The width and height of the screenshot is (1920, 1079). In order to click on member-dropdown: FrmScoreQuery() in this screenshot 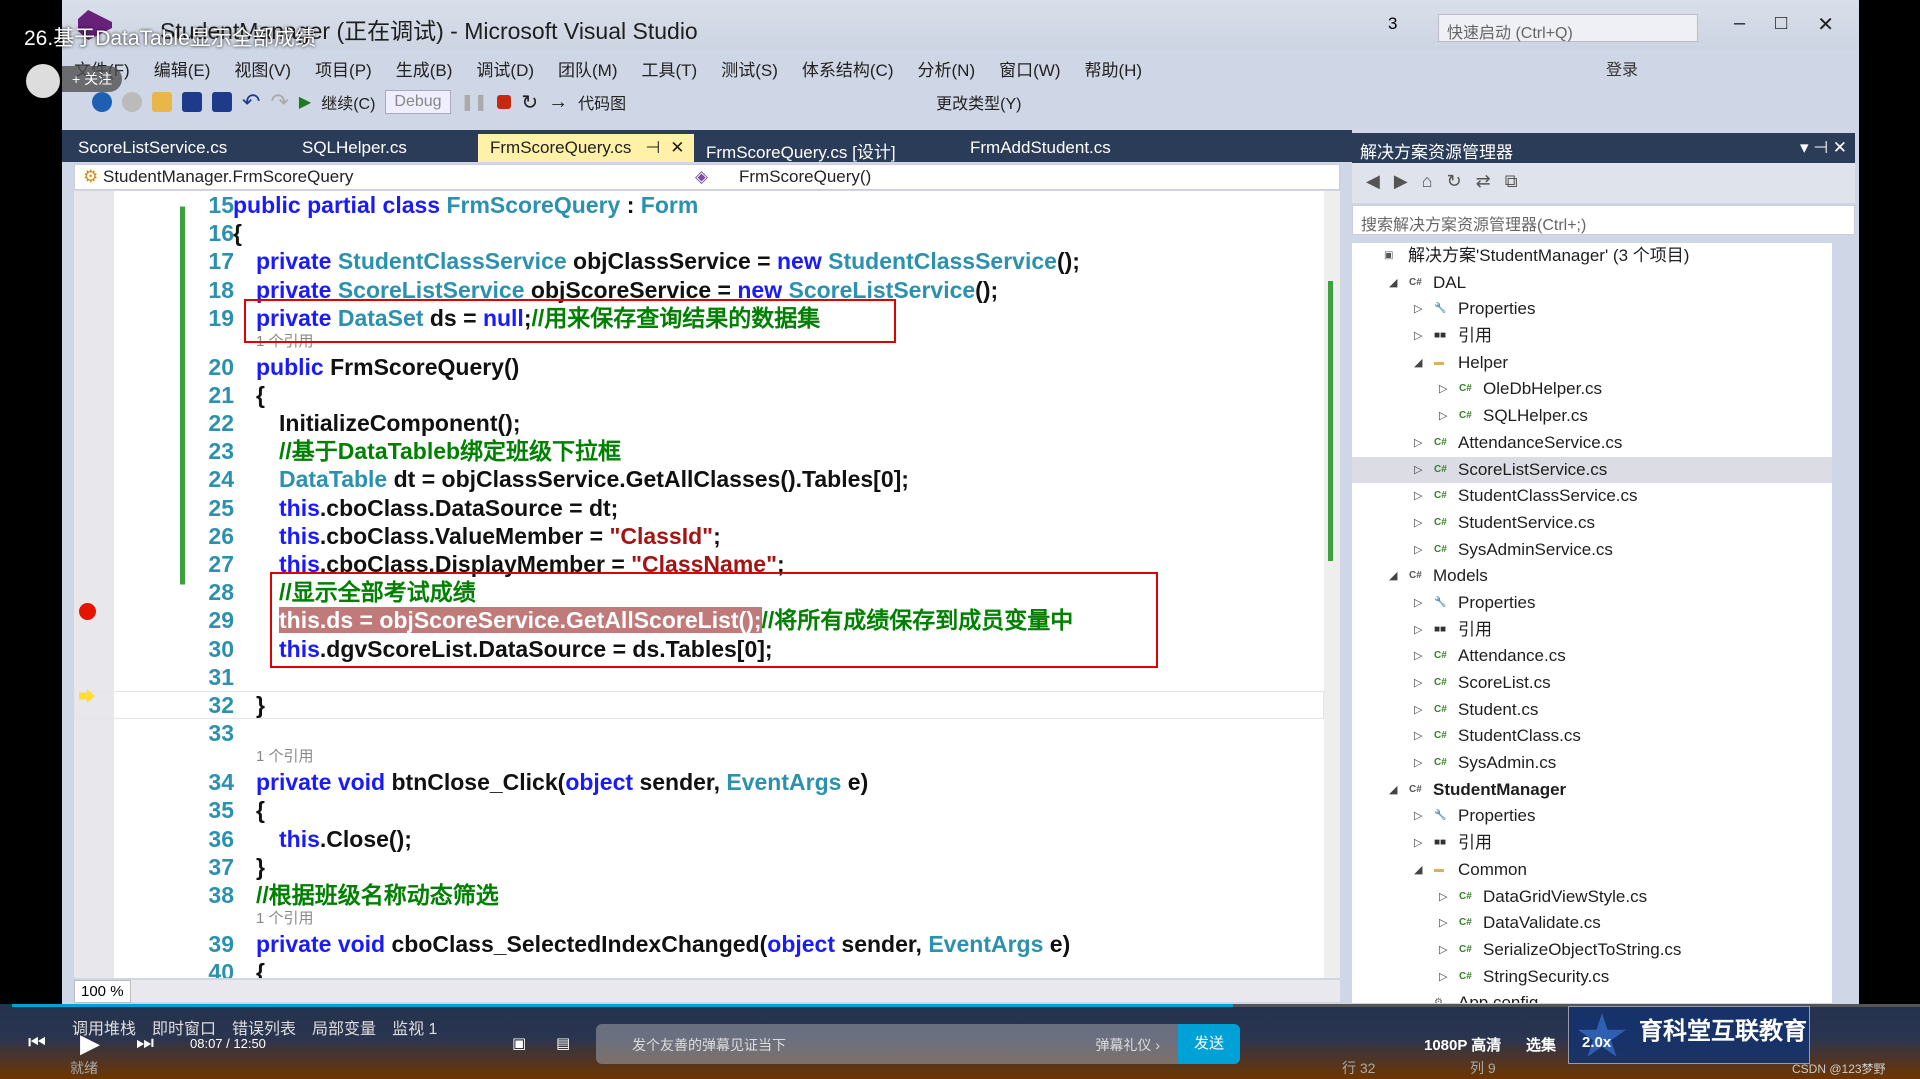, I will do `click(805, 177)`.